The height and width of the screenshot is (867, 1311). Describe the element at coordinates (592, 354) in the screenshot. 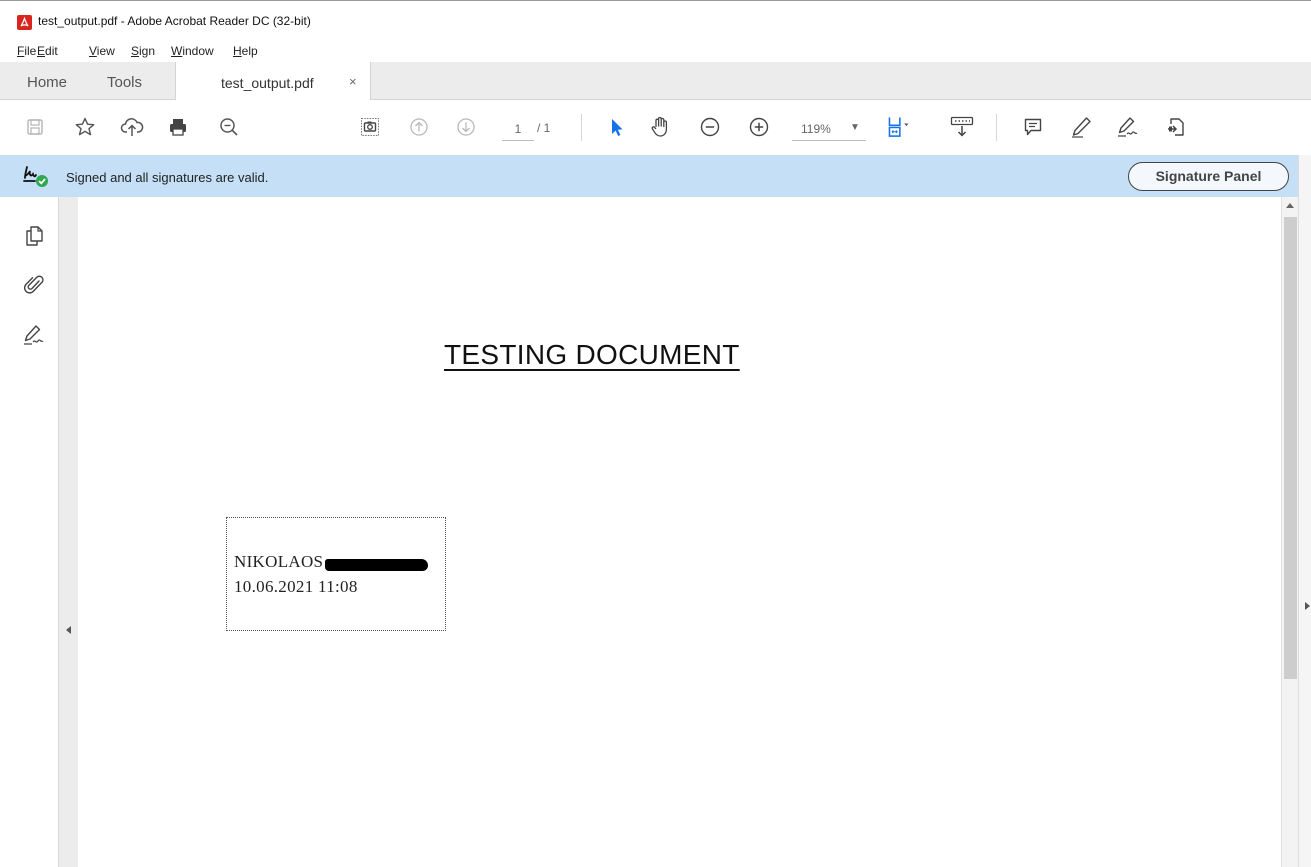

I see `document-title: TESTING DOCUMENT` at that location.